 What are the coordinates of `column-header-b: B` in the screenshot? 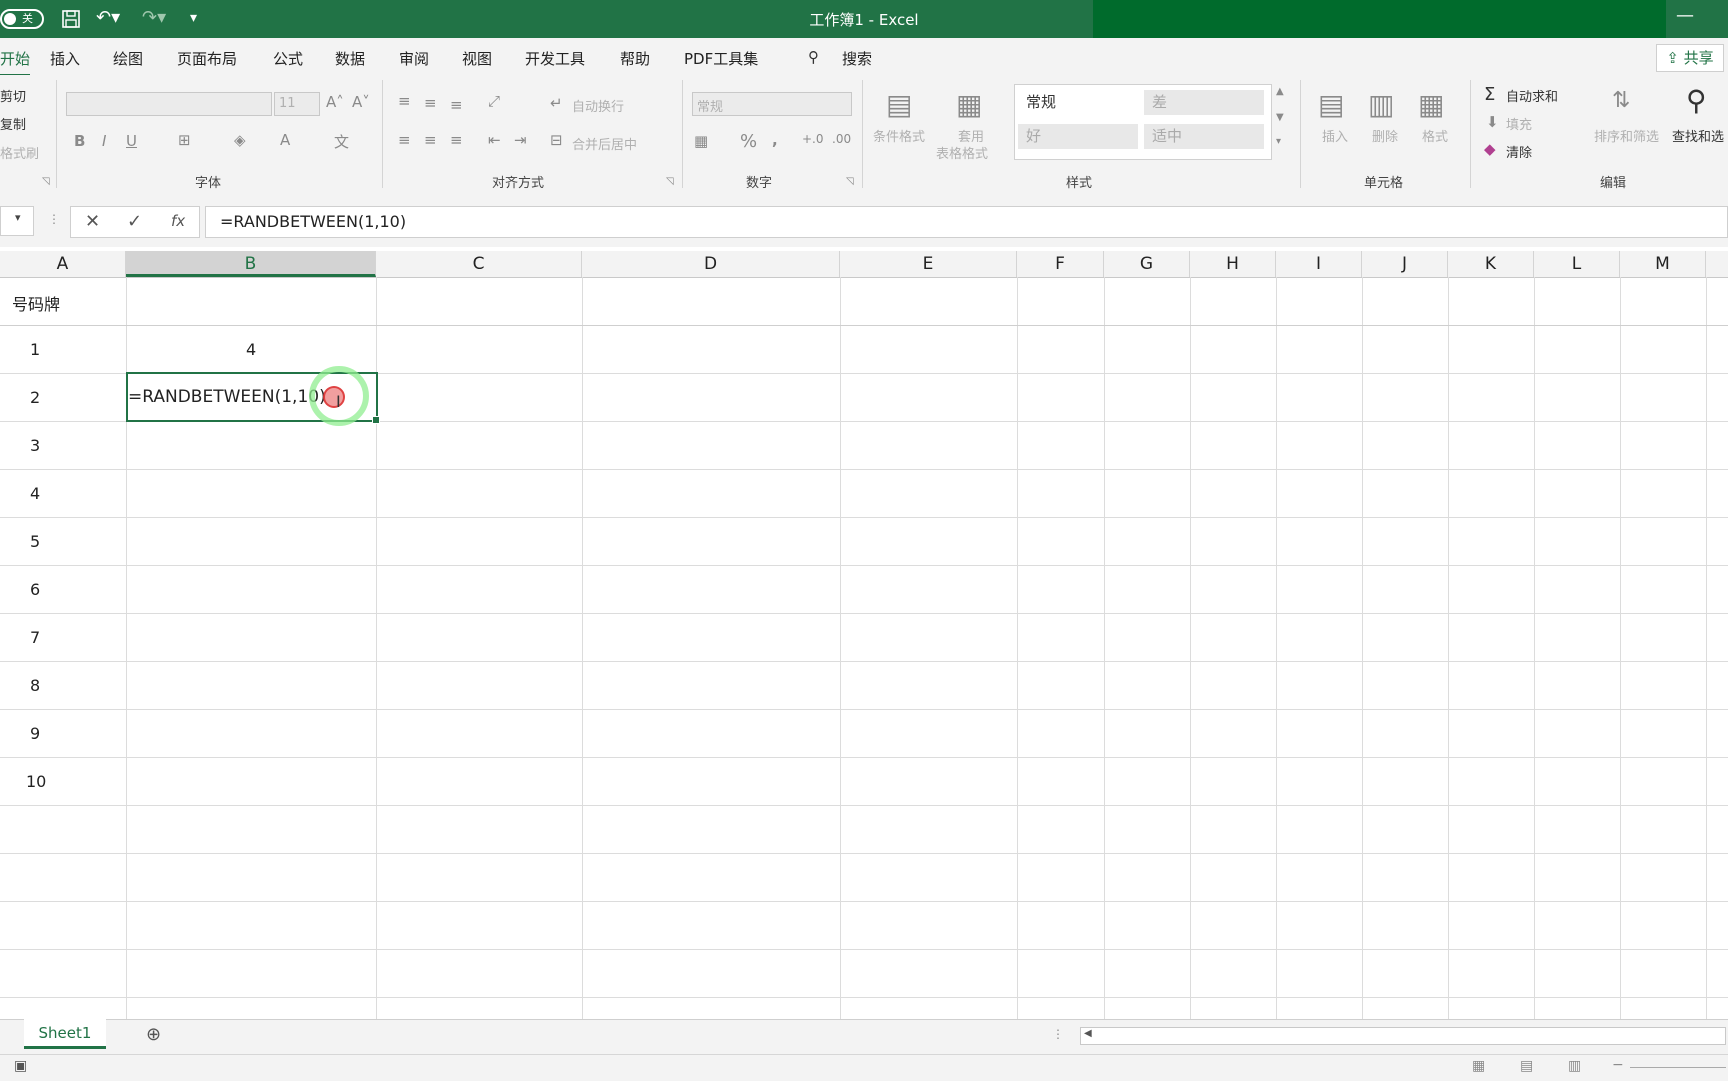 It's located at (251, 264).